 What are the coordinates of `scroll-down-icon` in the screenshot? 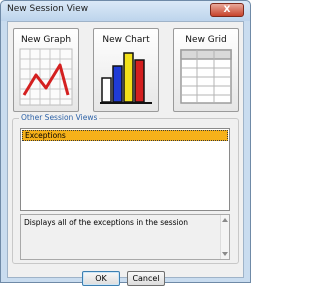 It's located at (225, 254).